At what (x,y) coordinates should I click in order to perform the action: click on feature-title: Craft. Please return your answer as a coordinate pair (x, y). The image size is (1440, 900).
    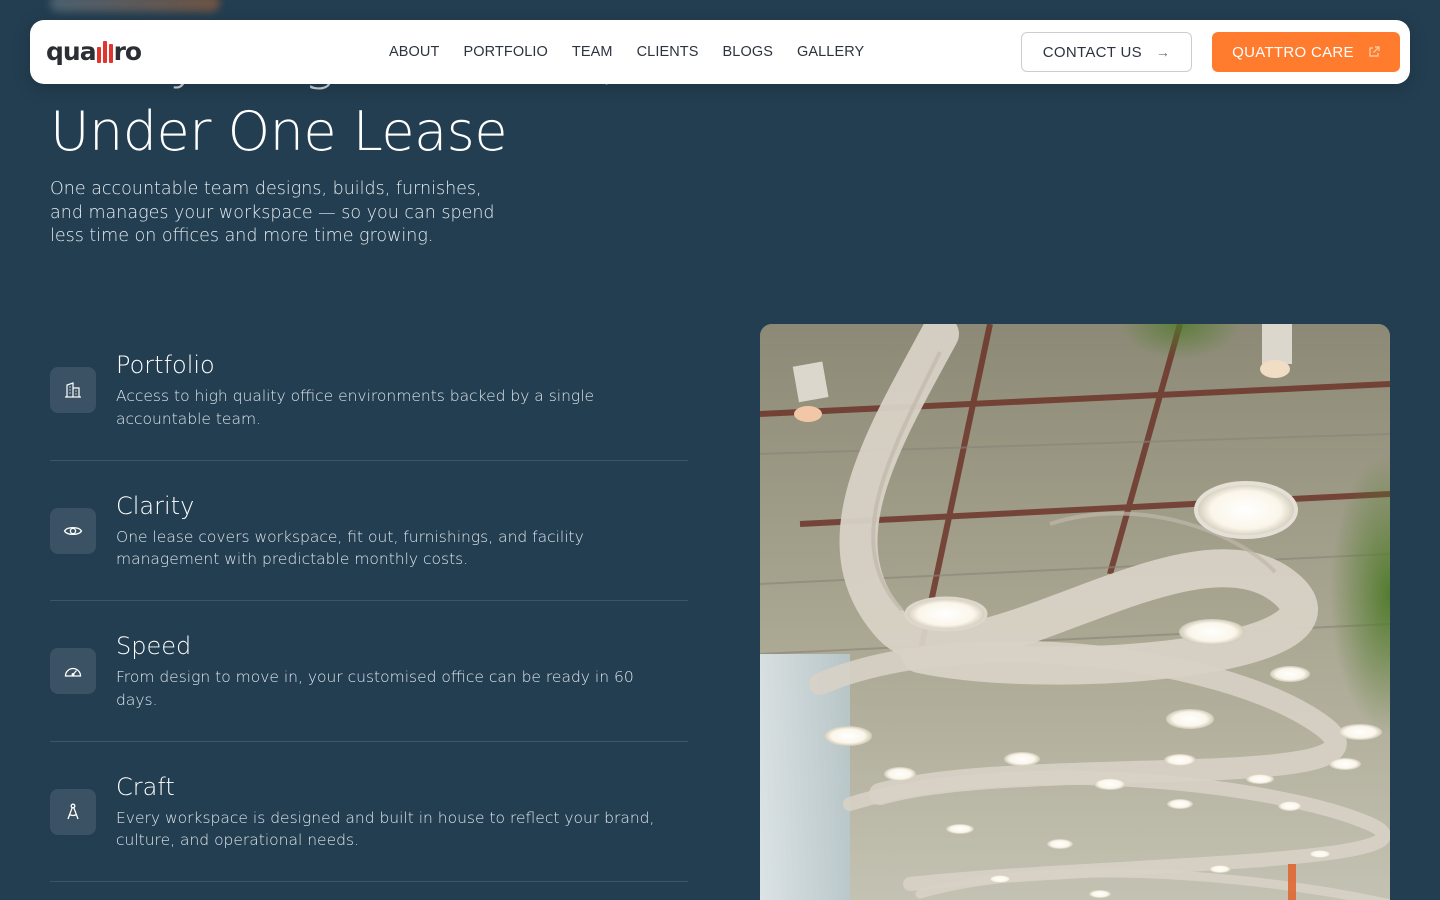
    Looking at the image, I should click on (145, 786).